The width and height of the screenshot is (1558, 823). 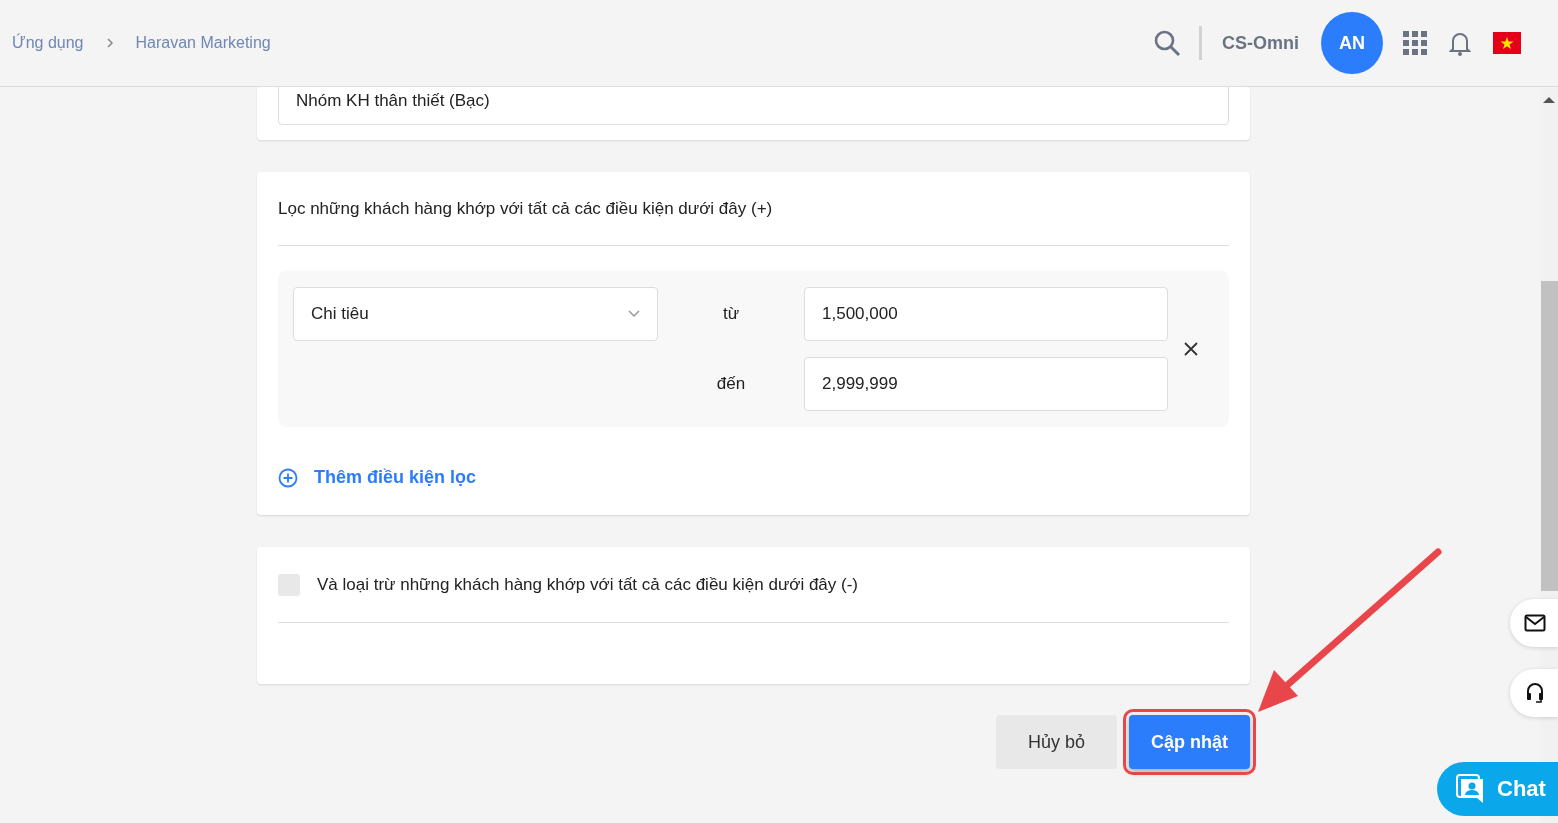 What do you see at coordinates (203, 43) in the screenshot?
I see `breadcrumb-link: Haravan Marketing` at bounding box center [203, 43].